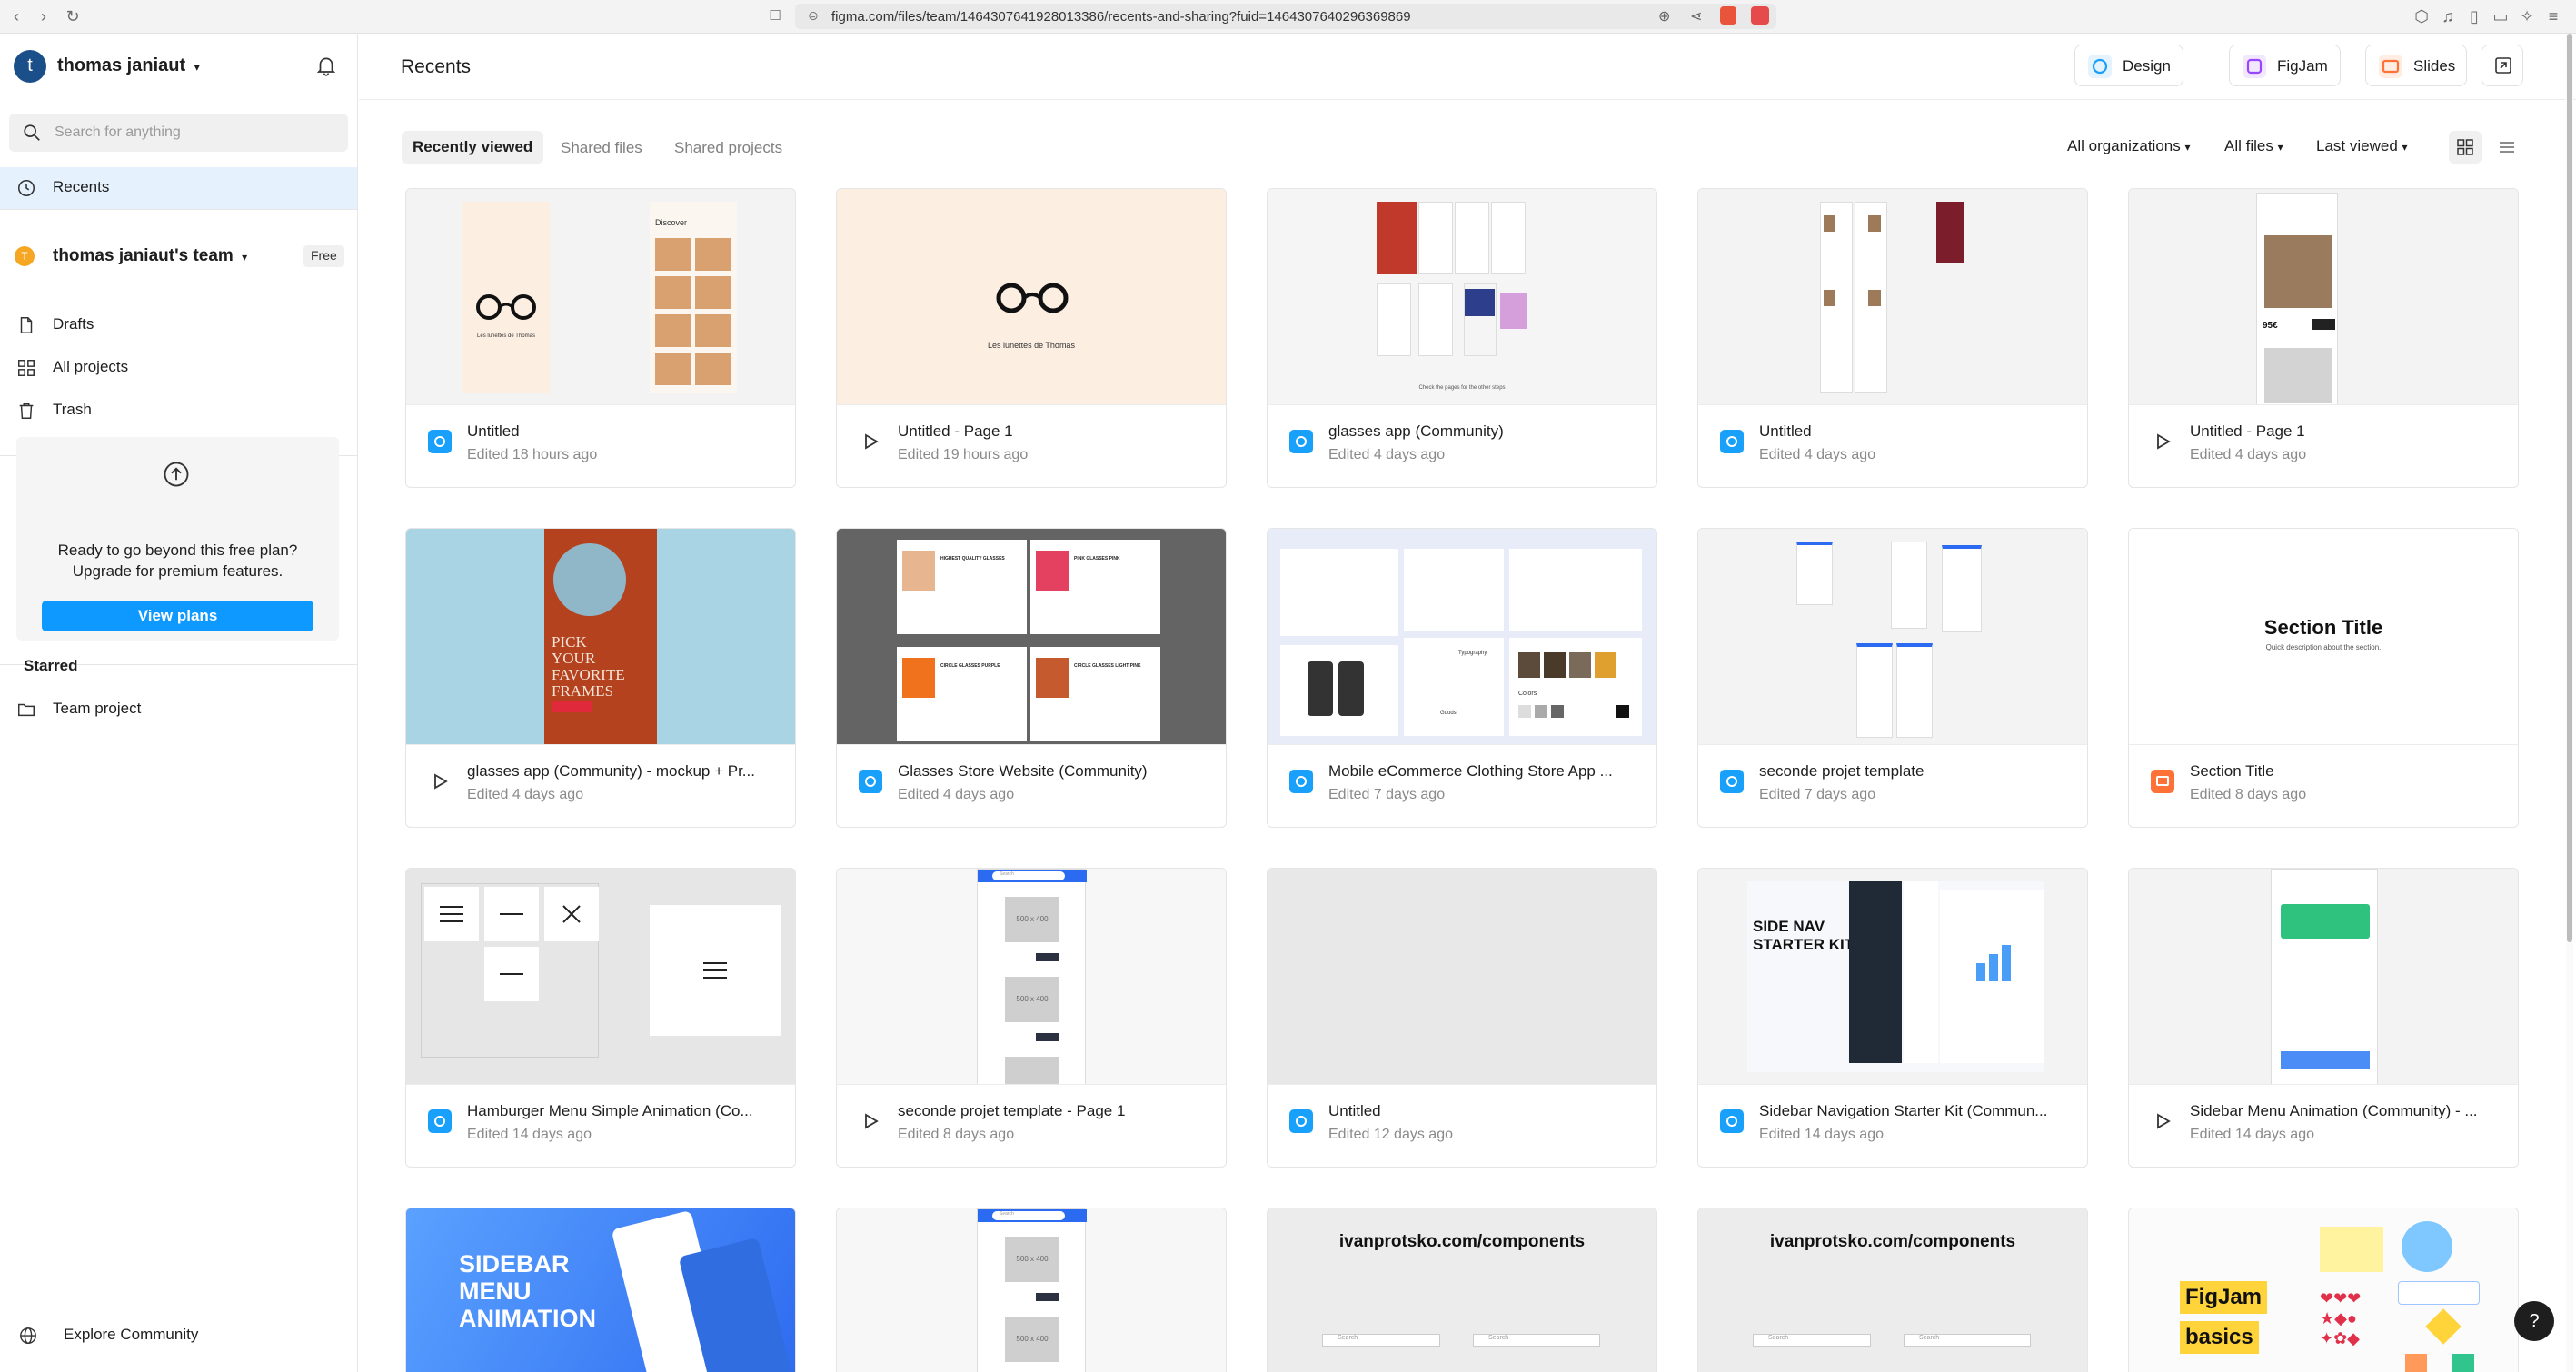  I want to click on tab-shared-projects: Shared projects, so click(728, 148).